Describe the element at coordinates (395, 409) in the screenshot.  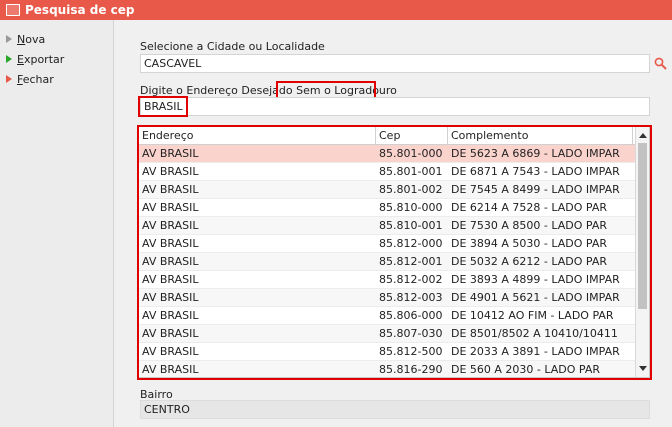
I see `bairro-field: CENTRO` at that location.